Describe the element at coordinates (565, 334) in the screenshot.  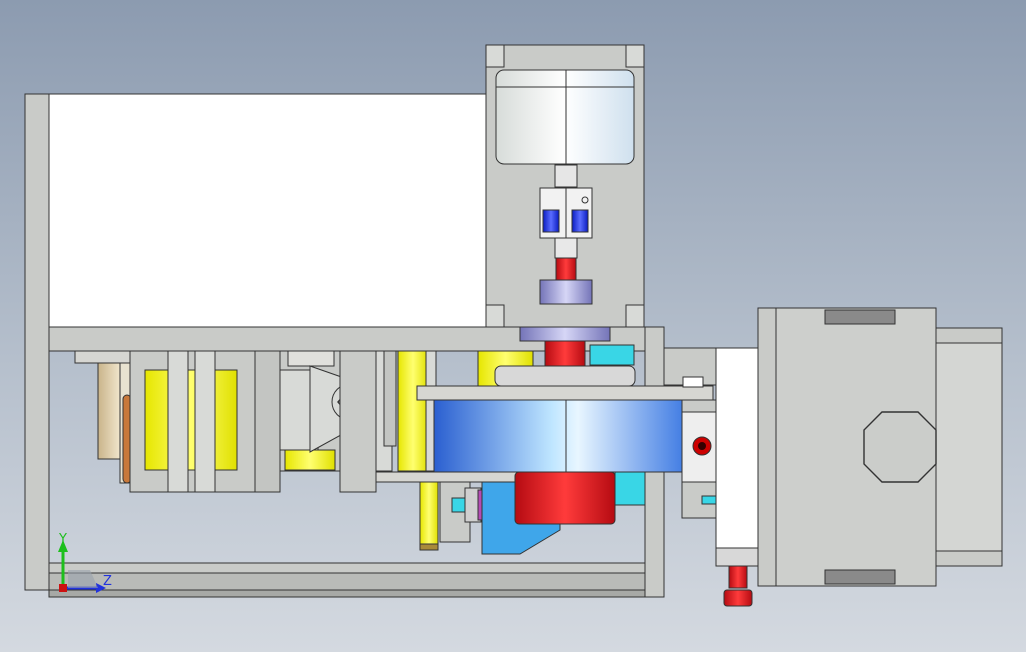
I see `bearing-plate` at that location.